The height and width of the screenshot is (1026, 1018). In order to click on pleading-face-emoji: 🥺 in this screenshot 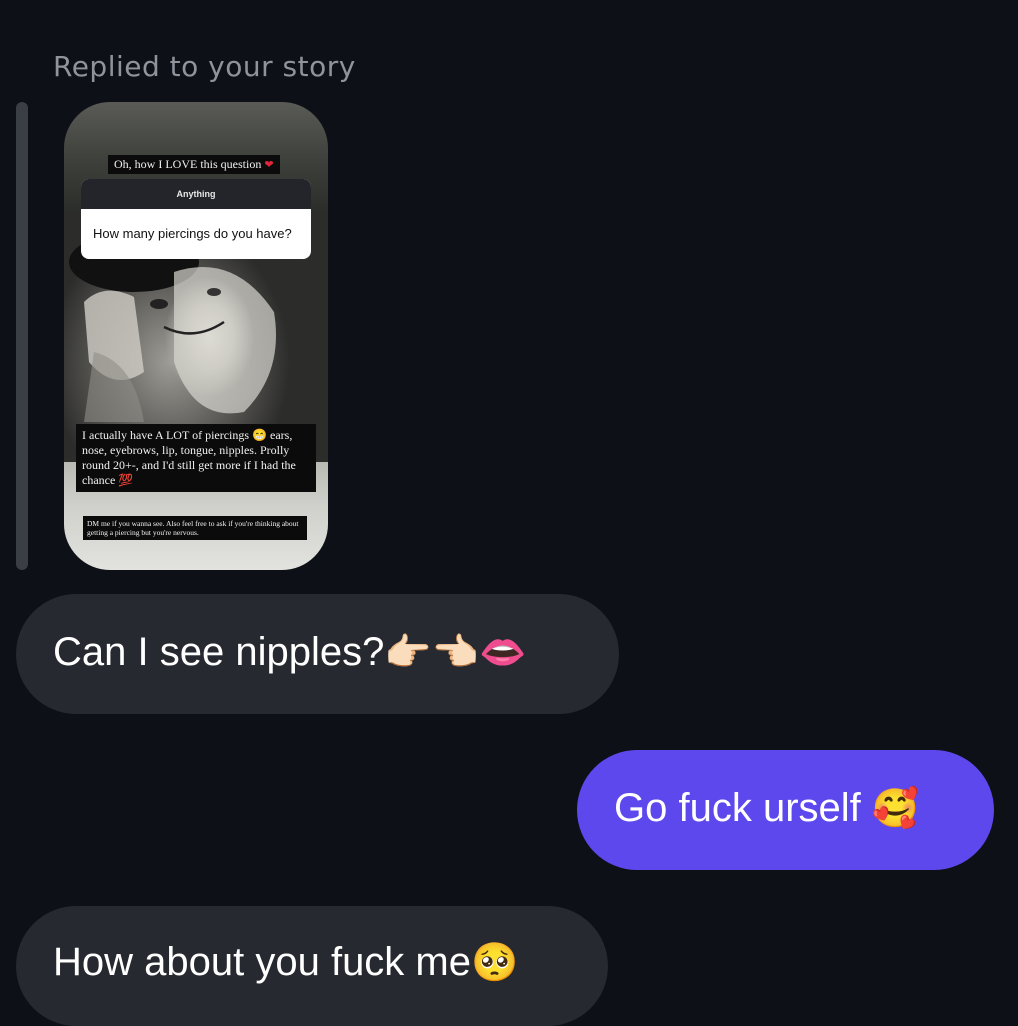, I will do `click(495, 962)`.